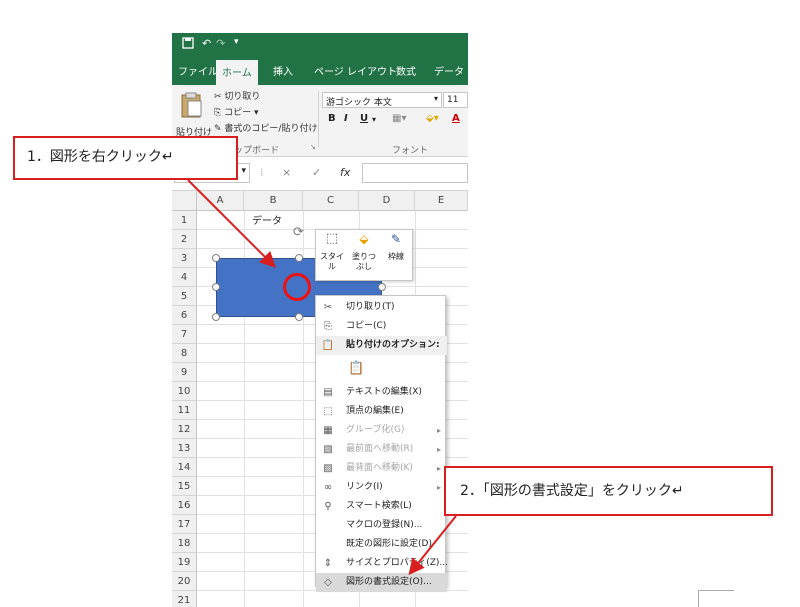 The height and width of the screenshot is (607, 800). Describe the element at coordinates (381, 307) in the screenshot. I see `context-menu-item: ✂ 切り取り(T)` at that location.